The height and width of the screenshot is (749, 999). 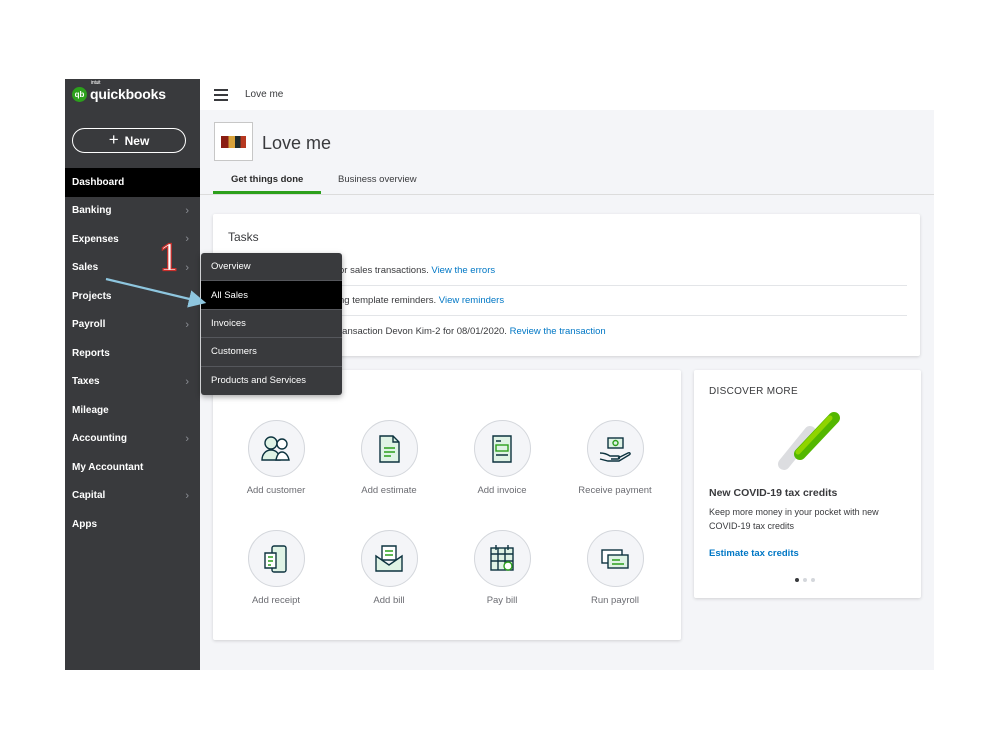 I want to click on shortcut-add-receipt: Add receipt, so click(x=276, y=568).